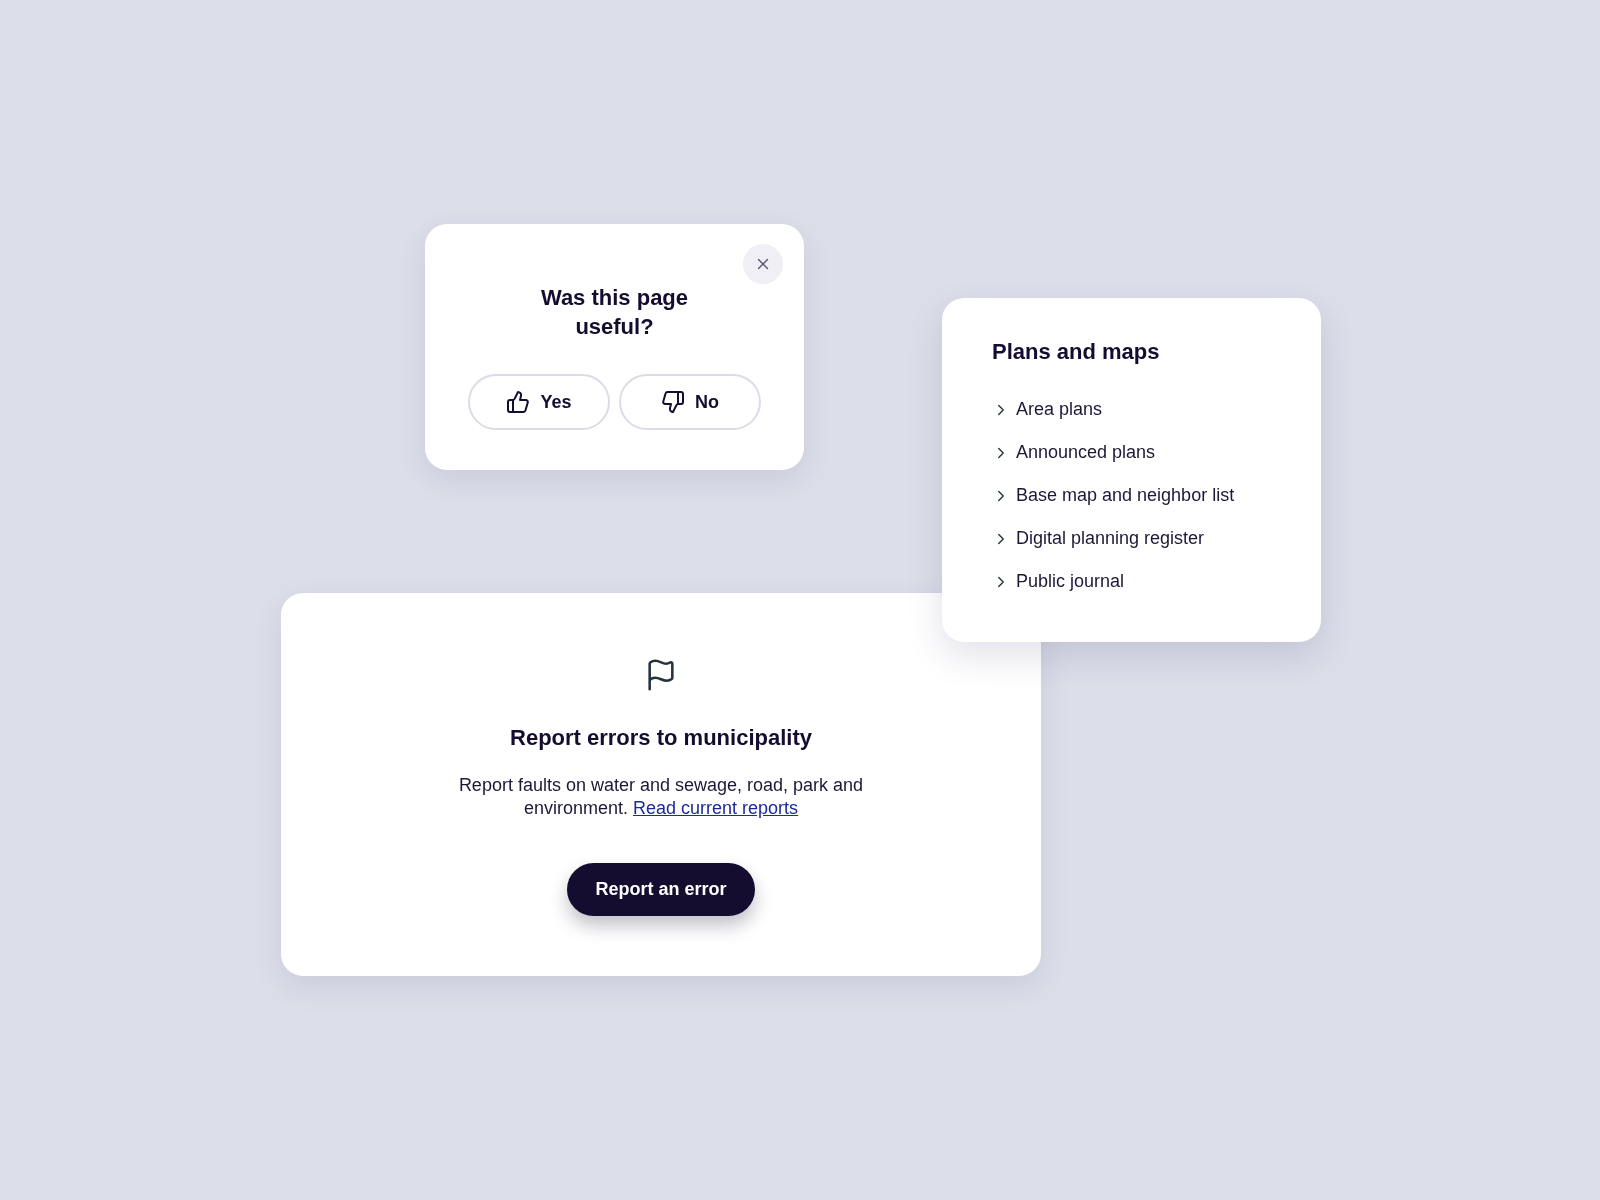  What do you see at coordinates (1058, 581) in the screenshot?
I see `plans-link: Public journal` at bounding box center [1058, 581].